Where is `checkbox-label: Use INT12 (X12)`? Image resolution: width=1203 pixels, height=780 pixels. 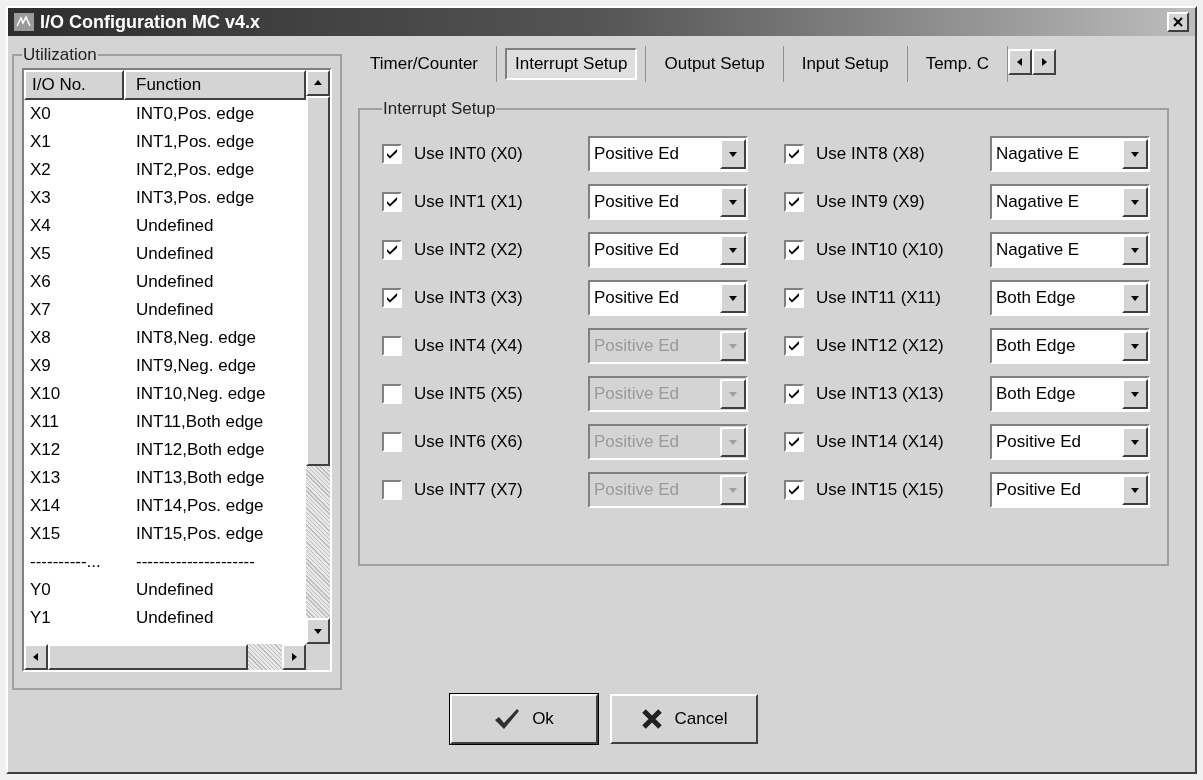
checkbox-label: Use INT12 (X12) is located at coordinates (880, 345).